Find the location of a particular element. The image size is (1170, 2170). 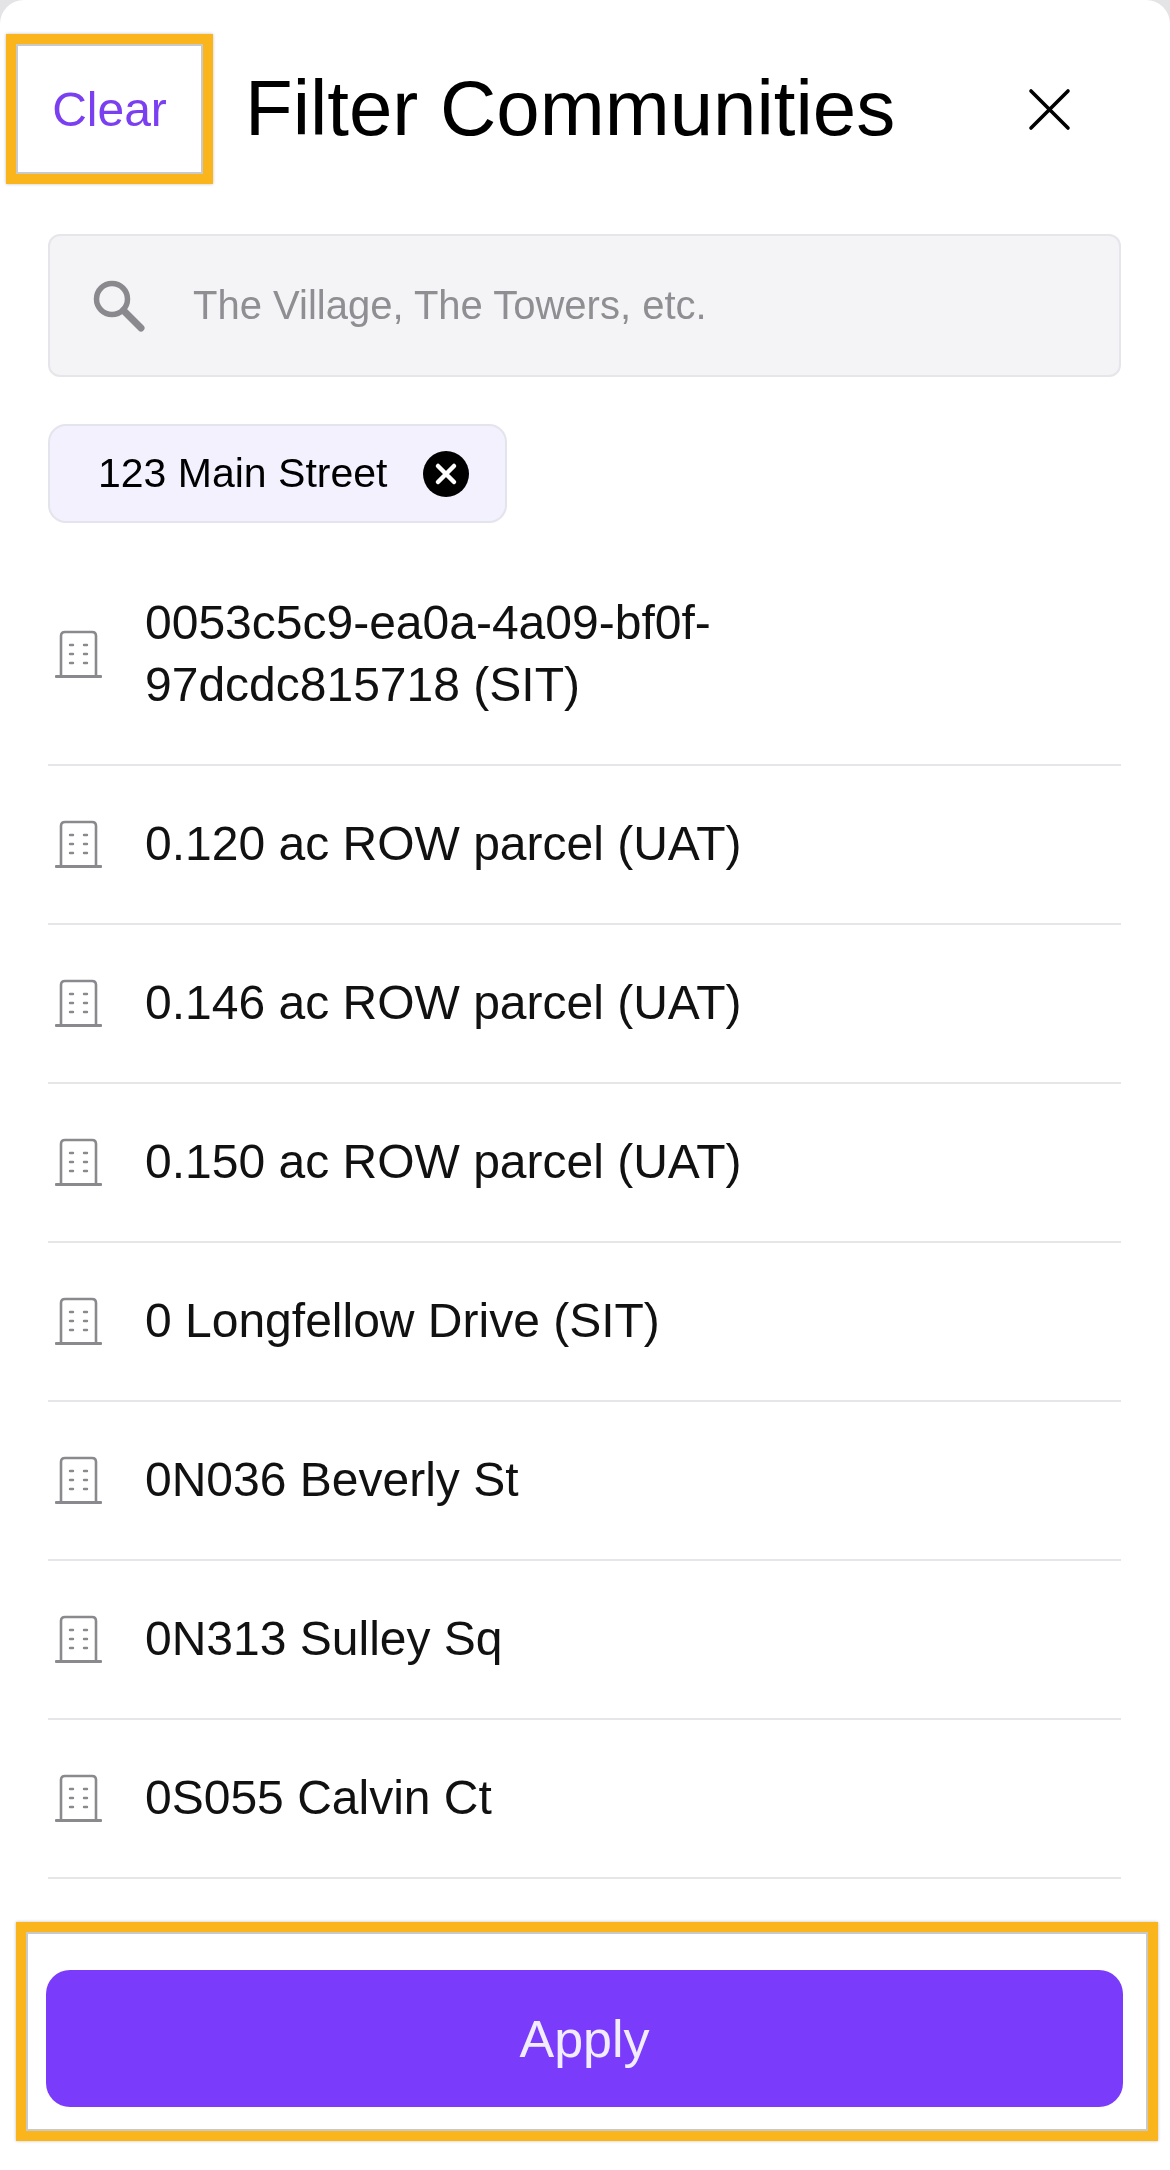

chip-label: 123 Main Street is located at coordinates (243, 473).